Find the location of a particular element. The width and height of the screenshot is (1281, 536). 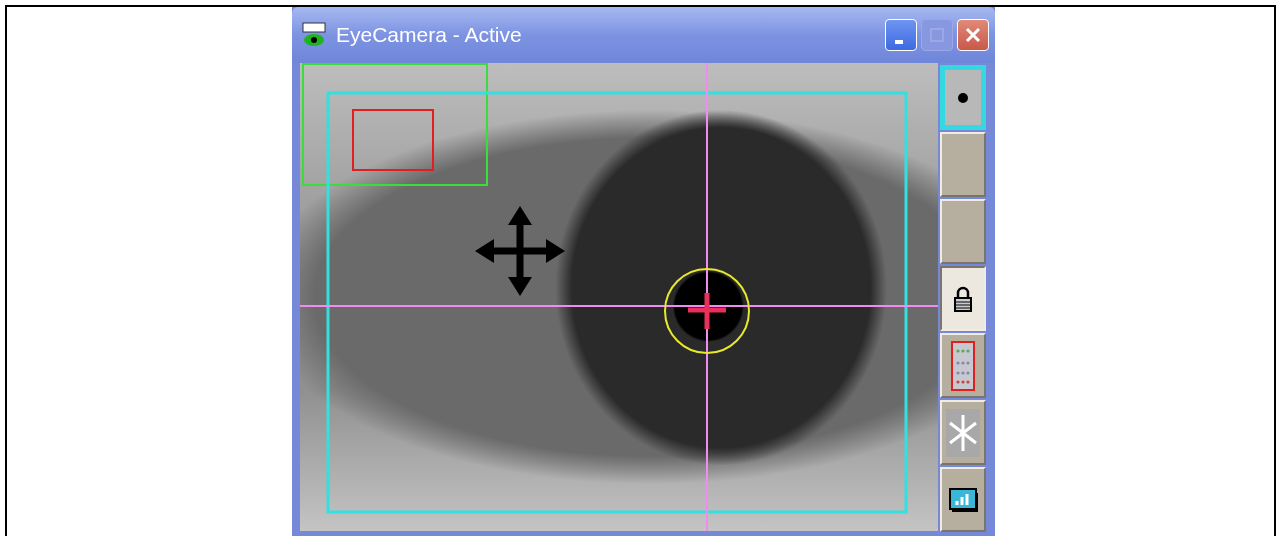

snowflake-button is located at coordinates (963, 432).